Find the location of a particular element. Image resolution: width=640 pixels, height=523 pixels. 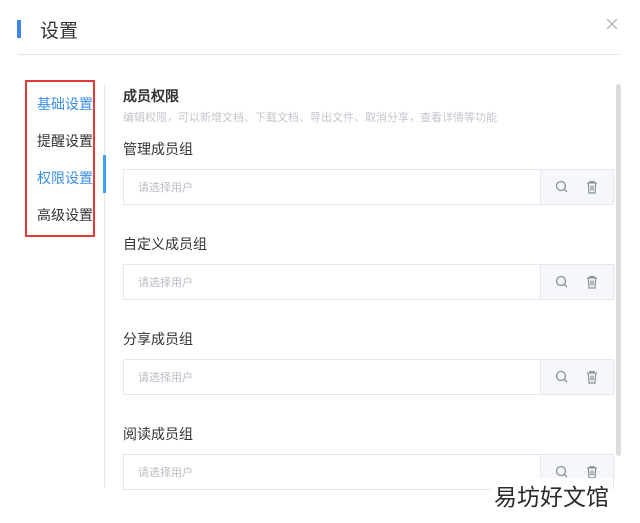

header-divider is located at coordinates (319, 54).